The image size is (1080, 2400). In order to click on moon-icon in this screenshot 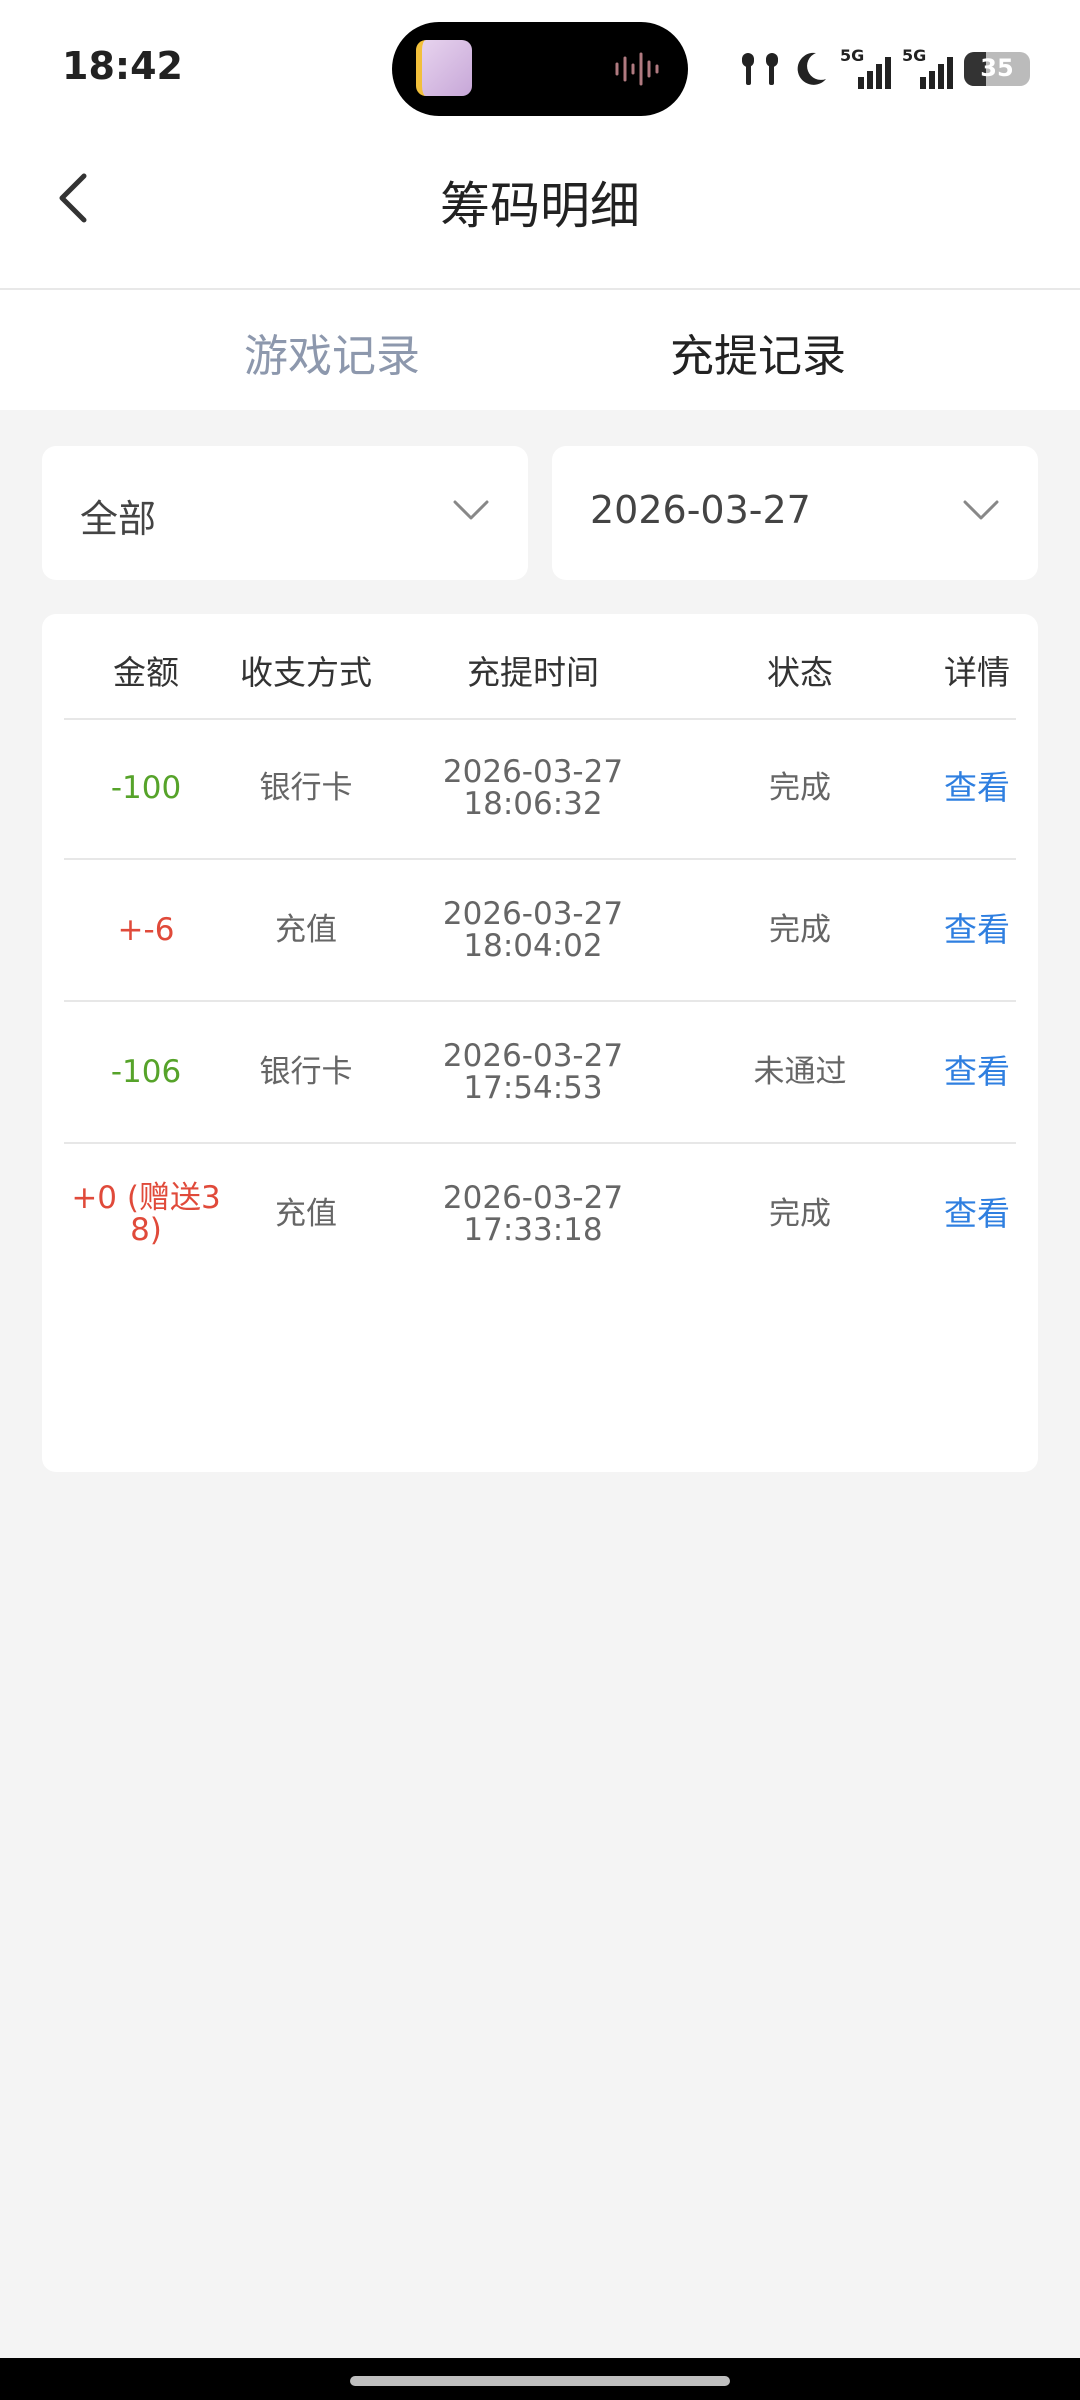, I will do `click(811, 68)`.